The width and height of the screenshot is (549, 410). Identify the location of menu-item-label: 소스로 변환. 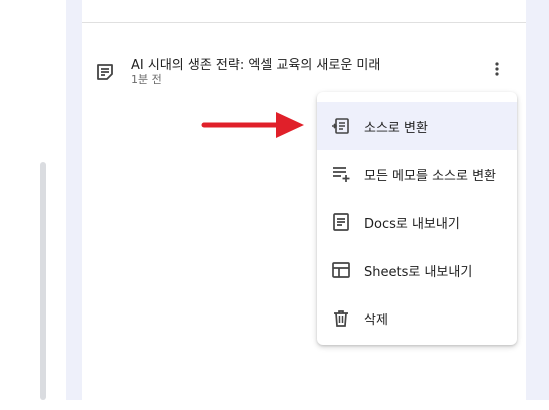
(396, 128).